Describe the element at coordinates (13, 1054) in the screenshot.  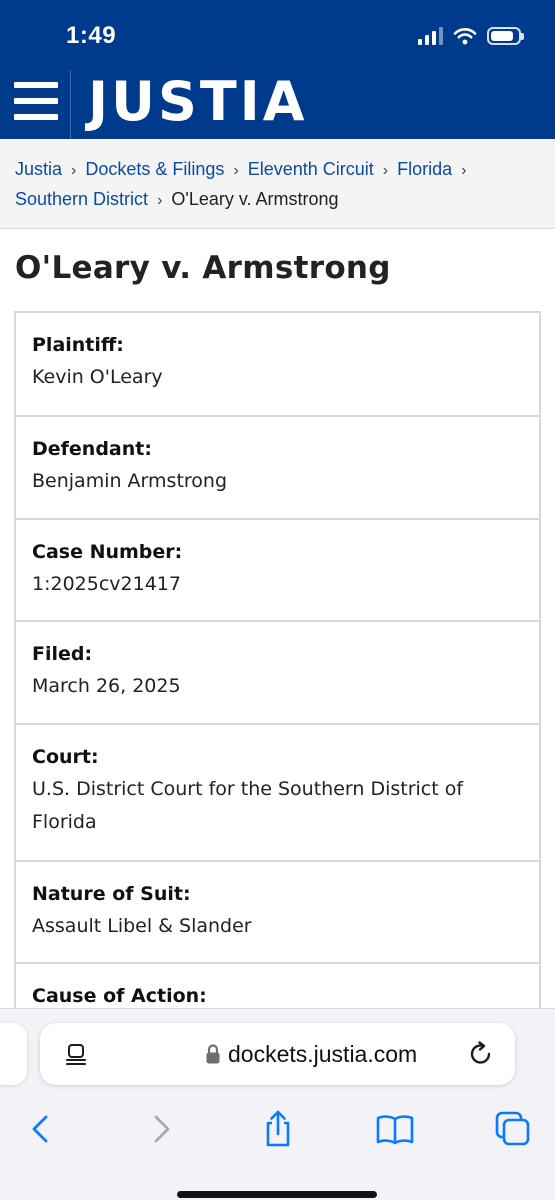
I see `previous-tab-preview` at that location.